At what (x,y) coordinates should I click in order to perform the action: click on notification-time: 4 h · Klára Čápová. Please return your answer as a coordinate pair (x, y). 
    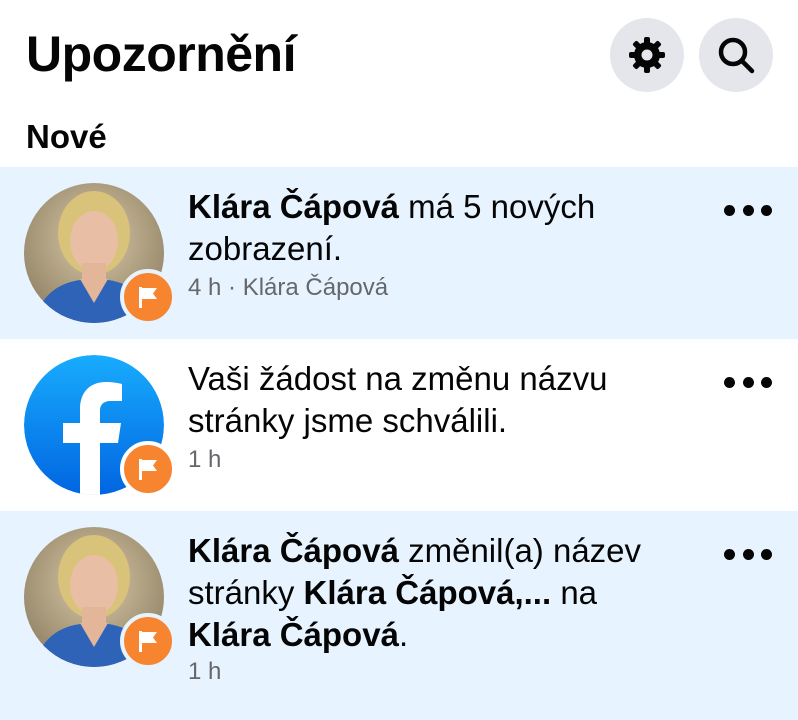
    Looking at the image, I should click on (288, 287).